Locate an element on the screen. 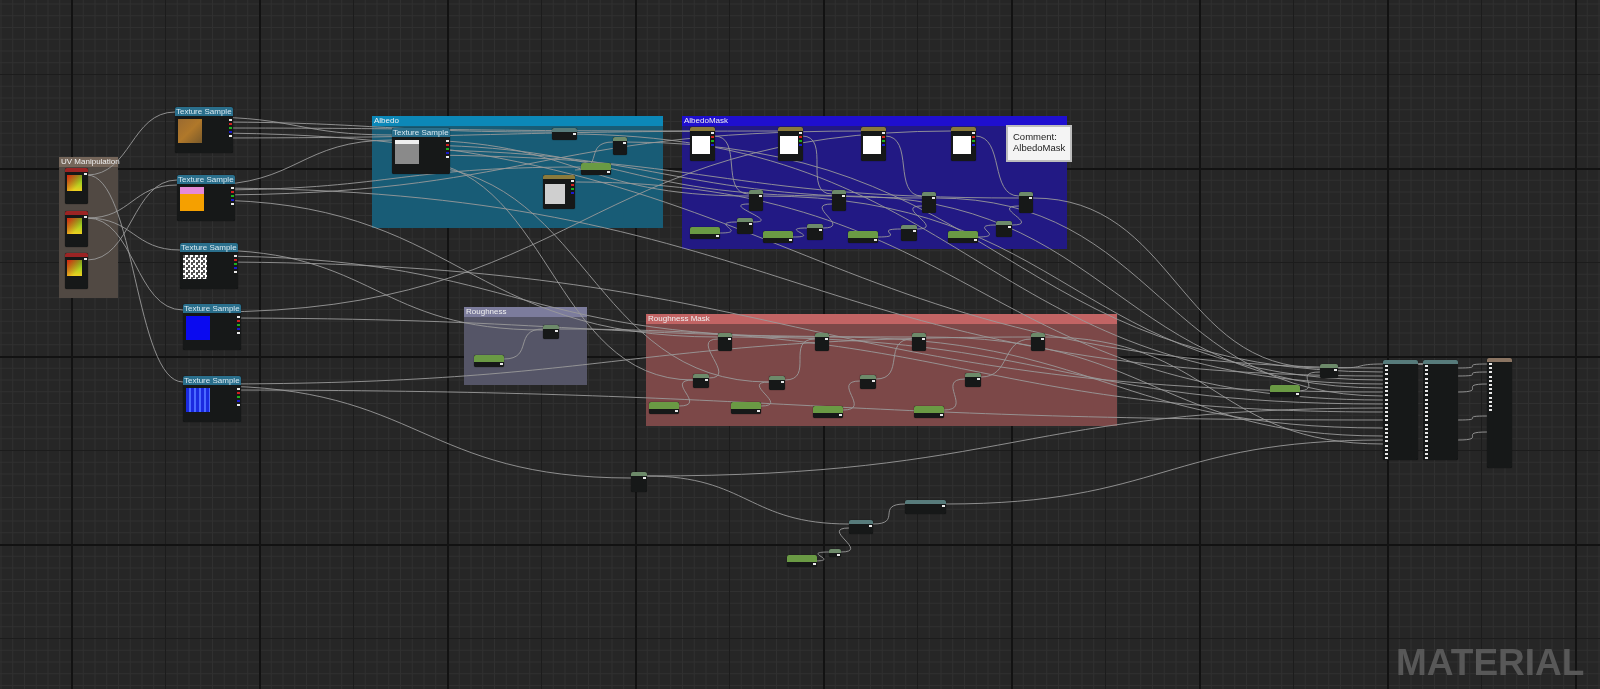 Image resolution: width=1600 pixels, height=689 pixels. comment-title: Albedo is located at coordinates (517, 121).